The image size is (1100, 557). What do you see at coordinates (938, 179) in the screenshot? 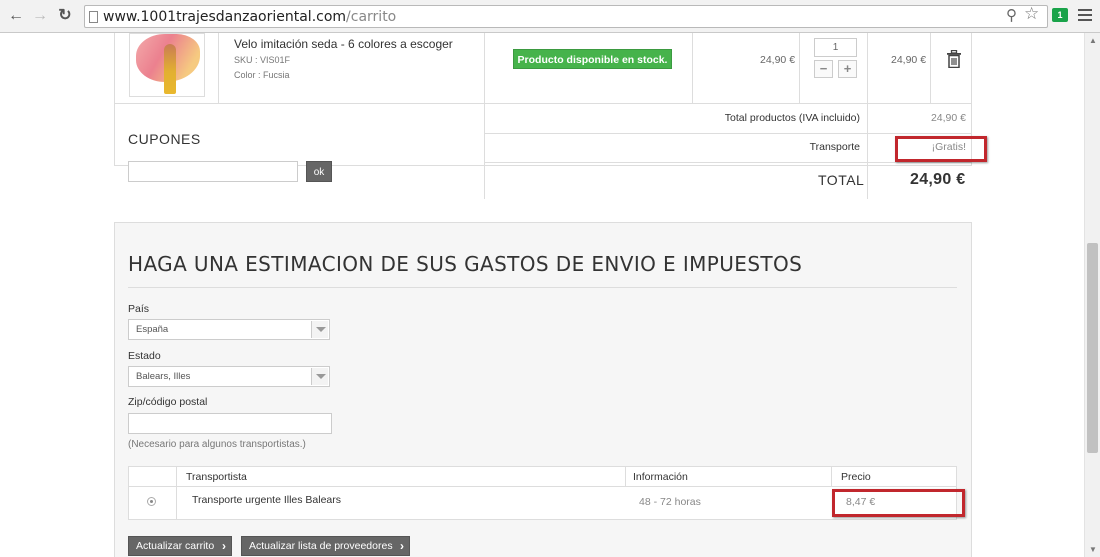
I see `total-value: 24,90 €` at bounding box center [938, 179].